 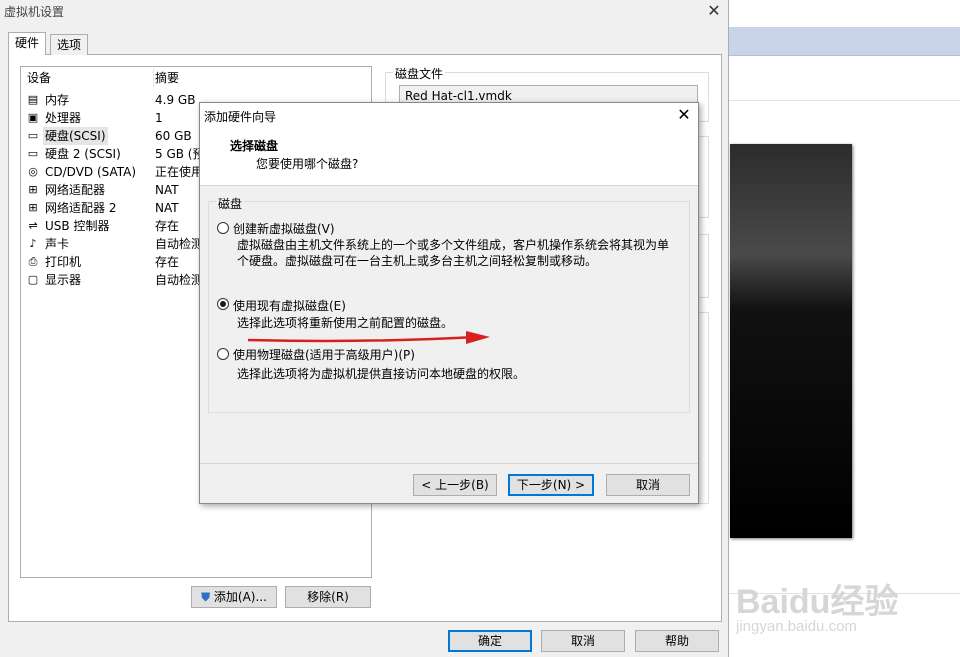 I want to click on background-divider, so click(x=844, y=100).